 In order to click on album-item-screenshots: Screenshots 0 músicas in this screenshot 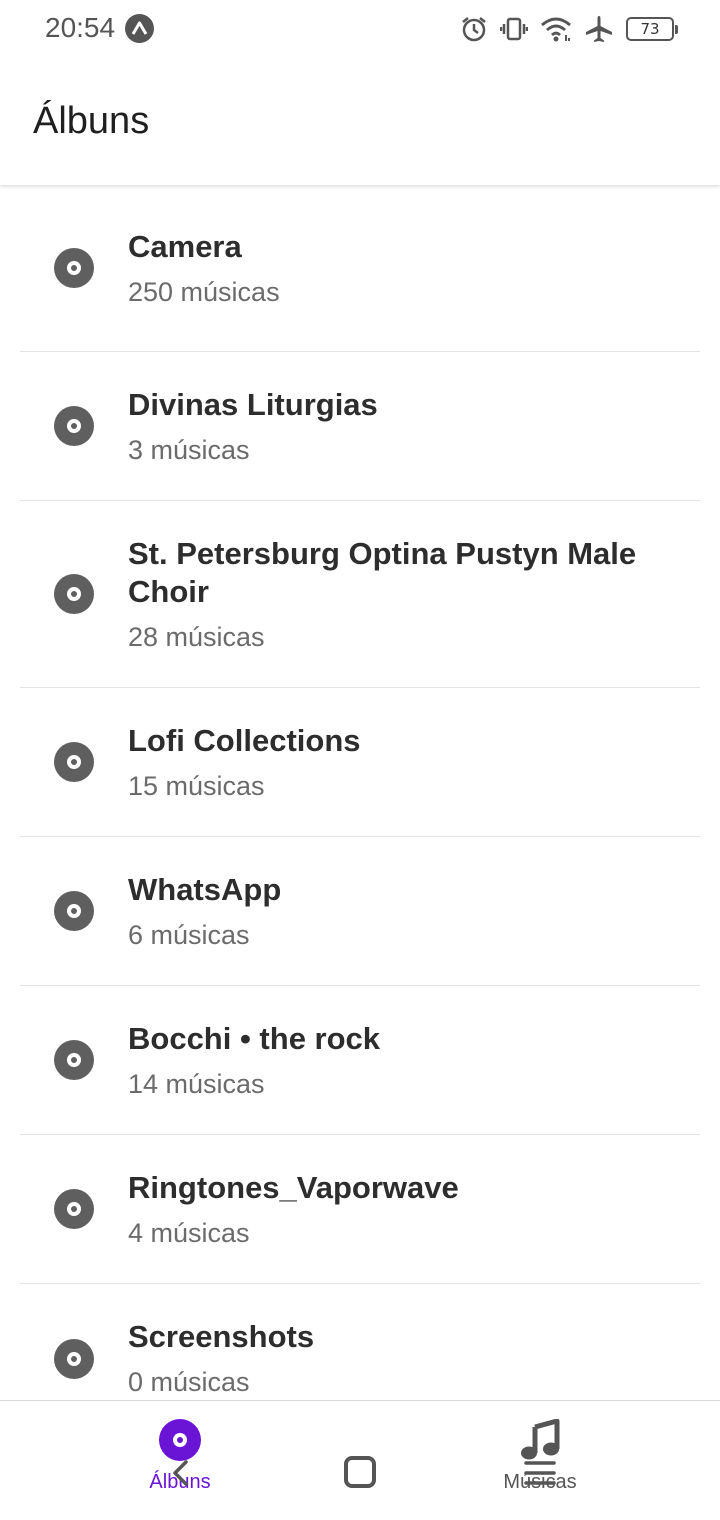, I will do `click(360, 1342)`.